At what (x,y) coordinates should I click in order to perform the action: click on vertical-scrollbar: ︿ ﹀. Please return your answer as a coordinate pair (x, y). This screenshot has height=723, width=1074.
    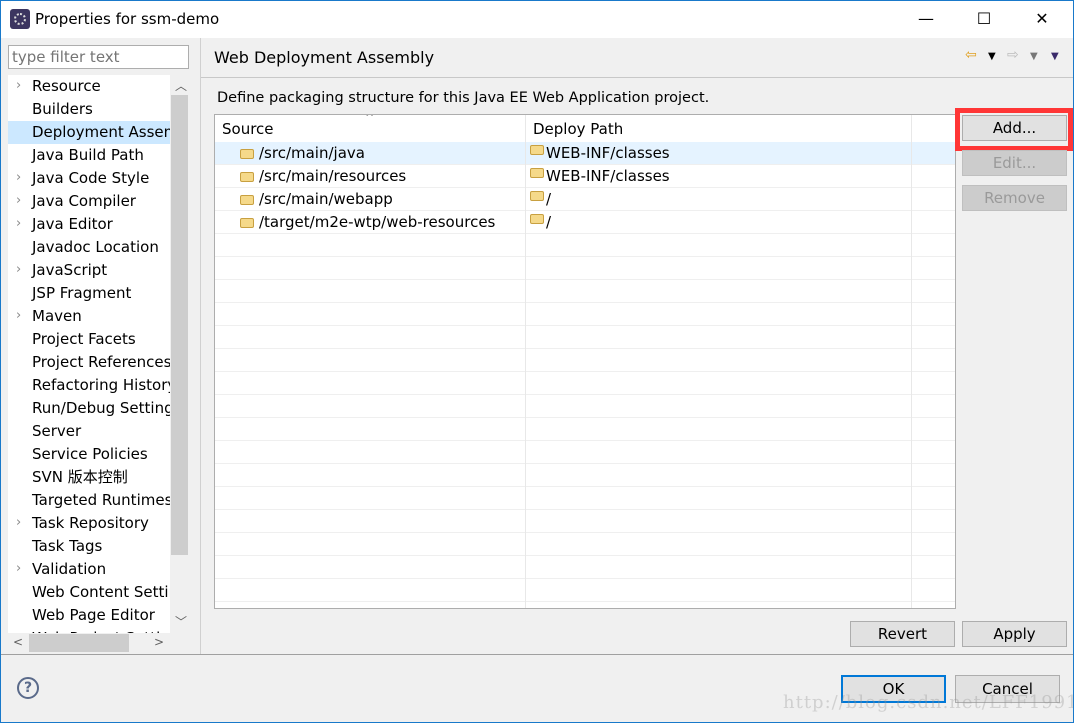
    Looking at the image, I should click on (179, 354).